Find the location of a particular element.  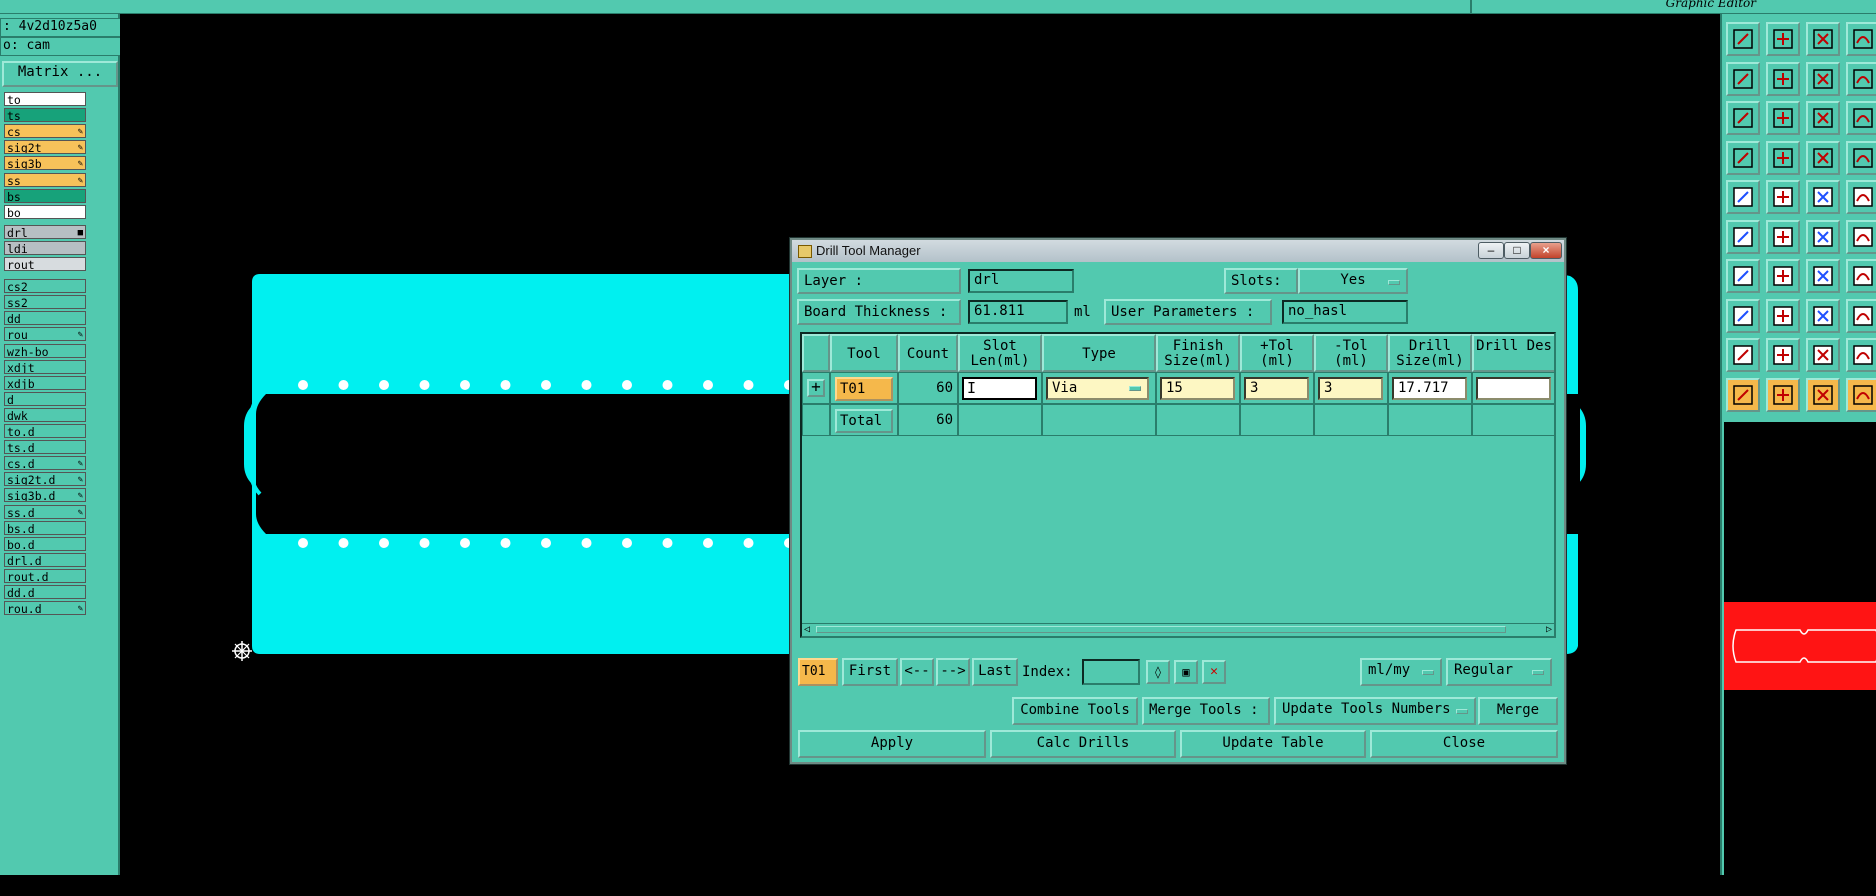

delete-icon: ✕ is located at coordinates (1214, 672).